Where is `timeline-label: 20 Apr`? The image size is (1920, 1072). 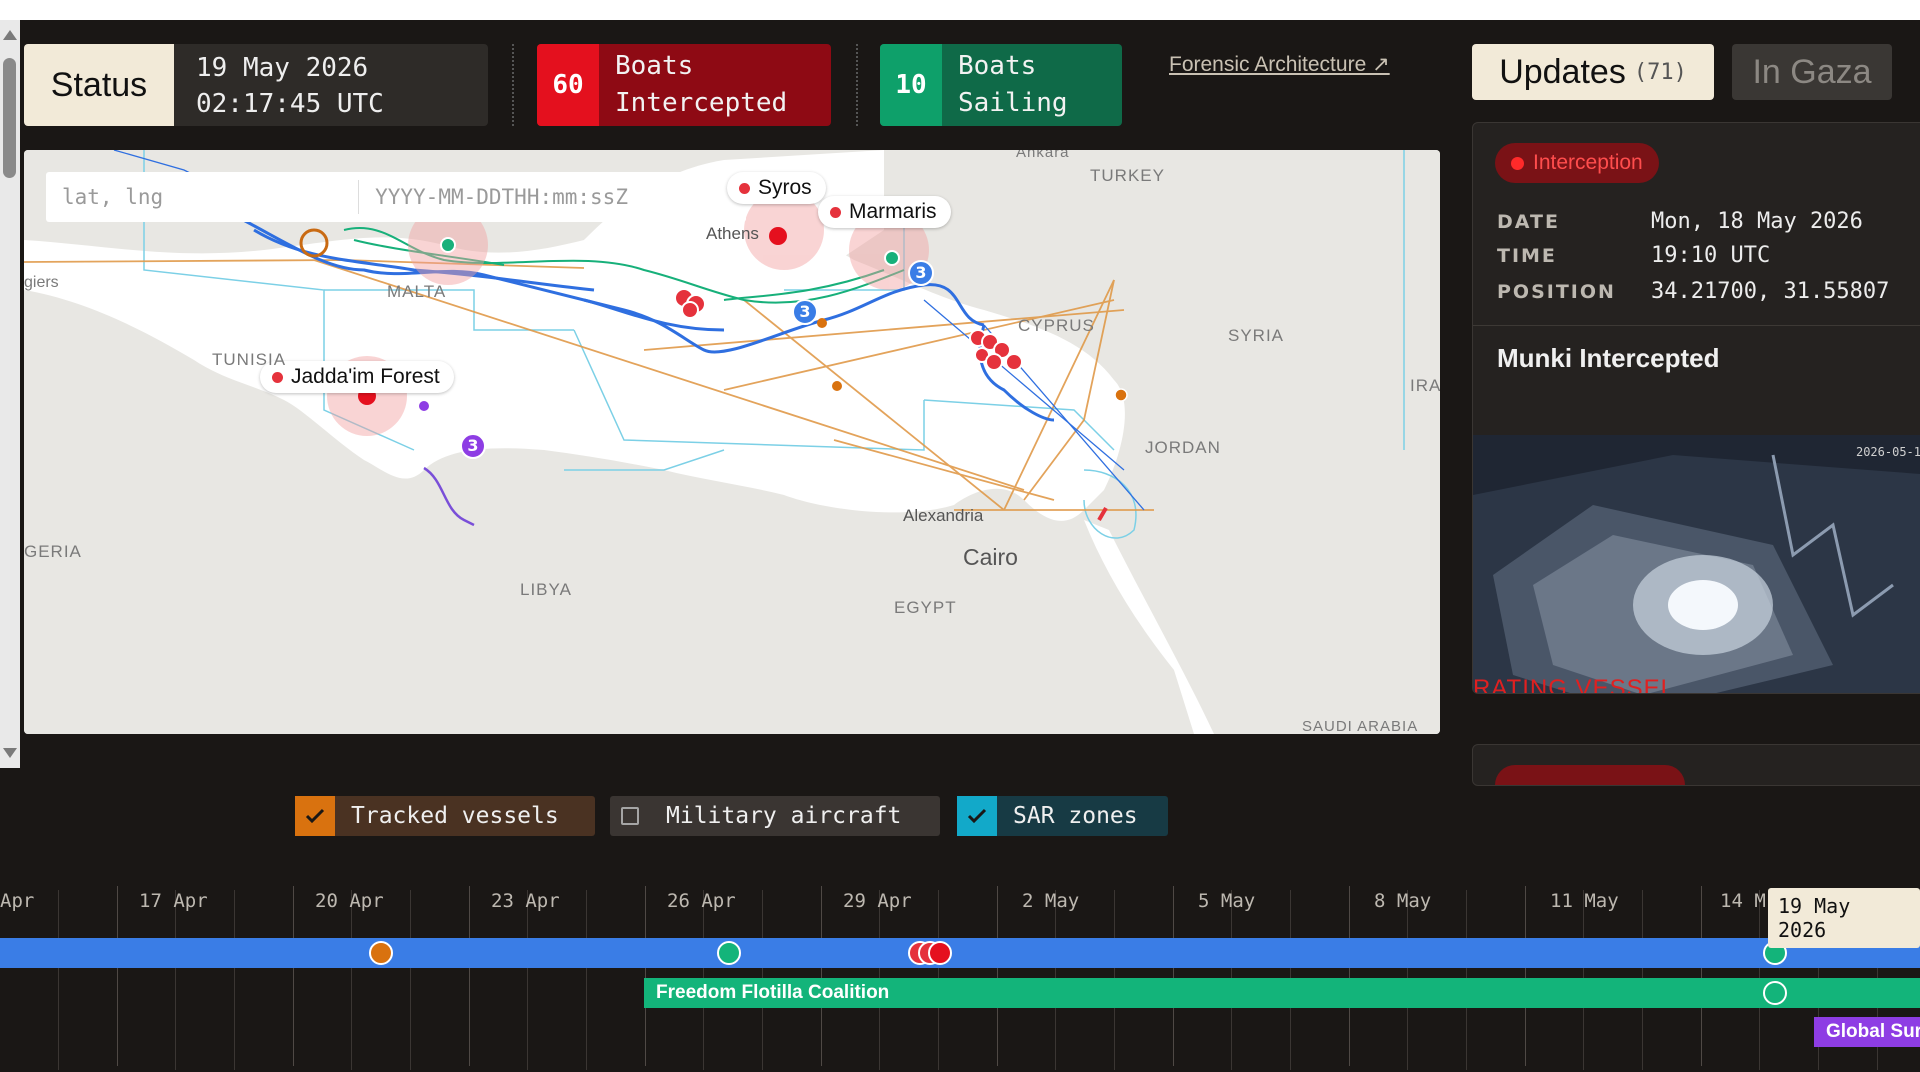 timeline-label: 20 Apr is located at coordinates (349, 901).